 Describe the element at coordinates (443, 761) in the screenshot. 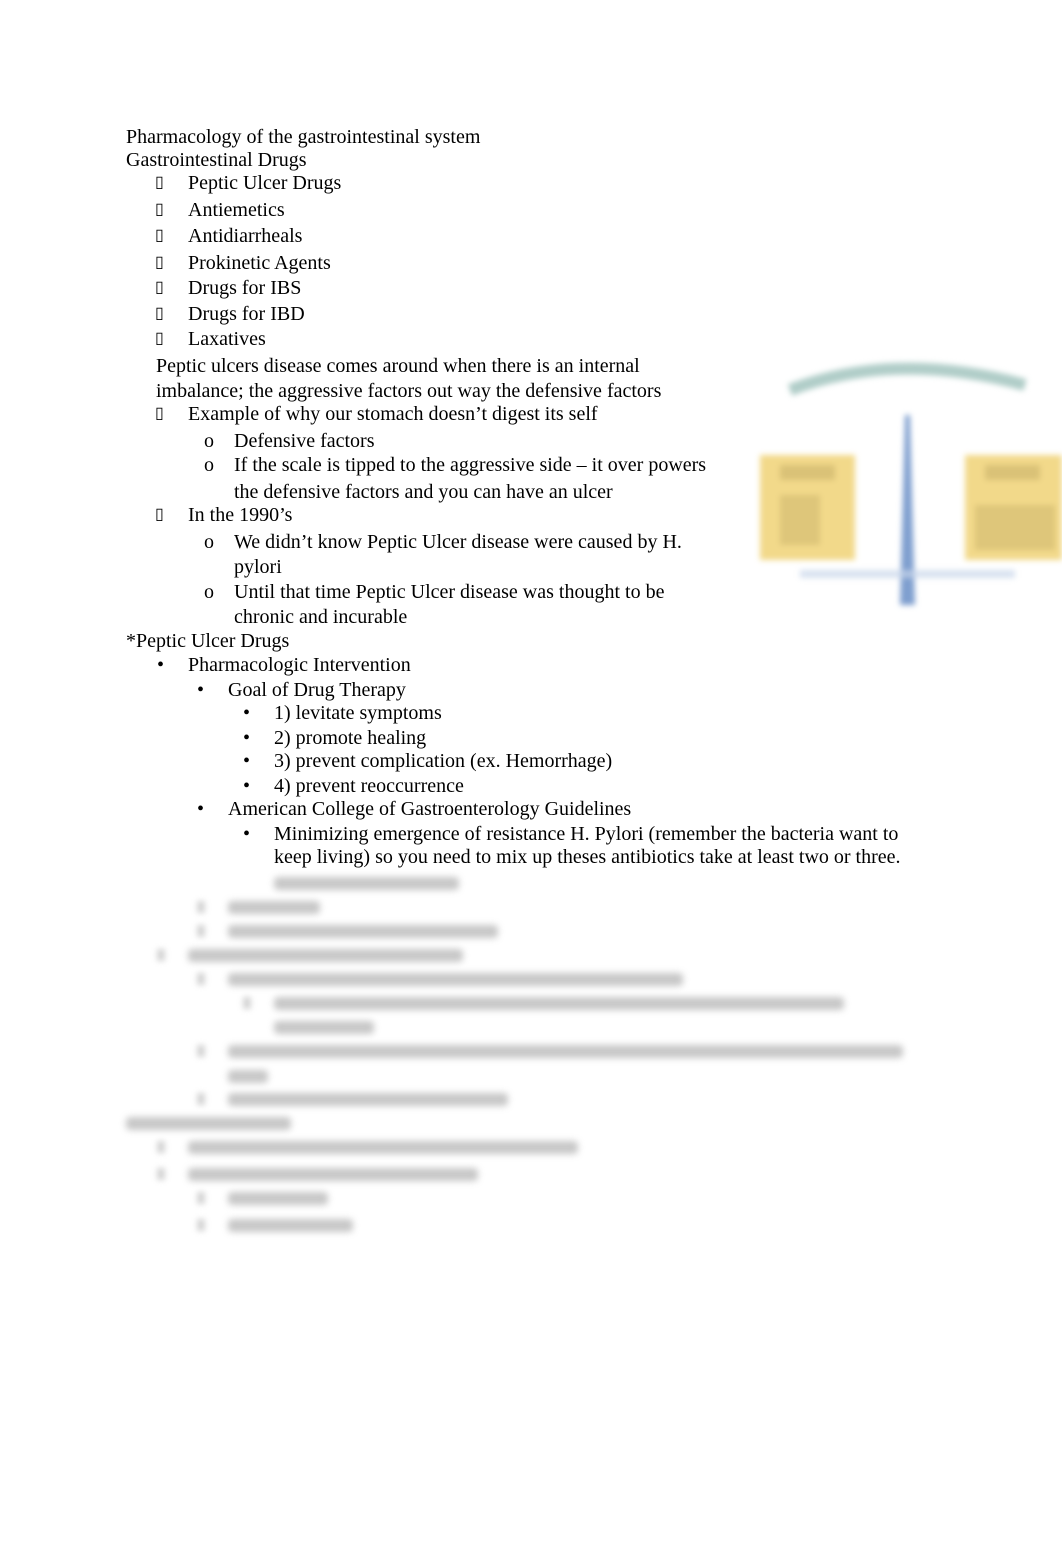

I see `goal-item: 3) prevent complication (ex. Hemorrhage)` at that location.